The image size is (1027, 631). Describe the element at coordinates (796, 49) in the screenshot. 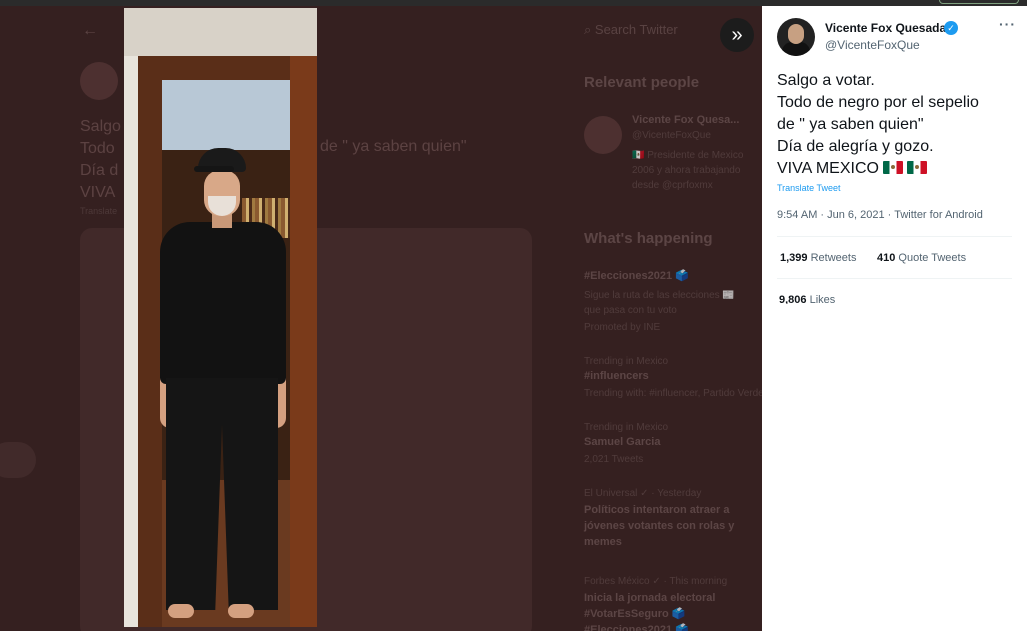

I see `avatar-body` at that location.